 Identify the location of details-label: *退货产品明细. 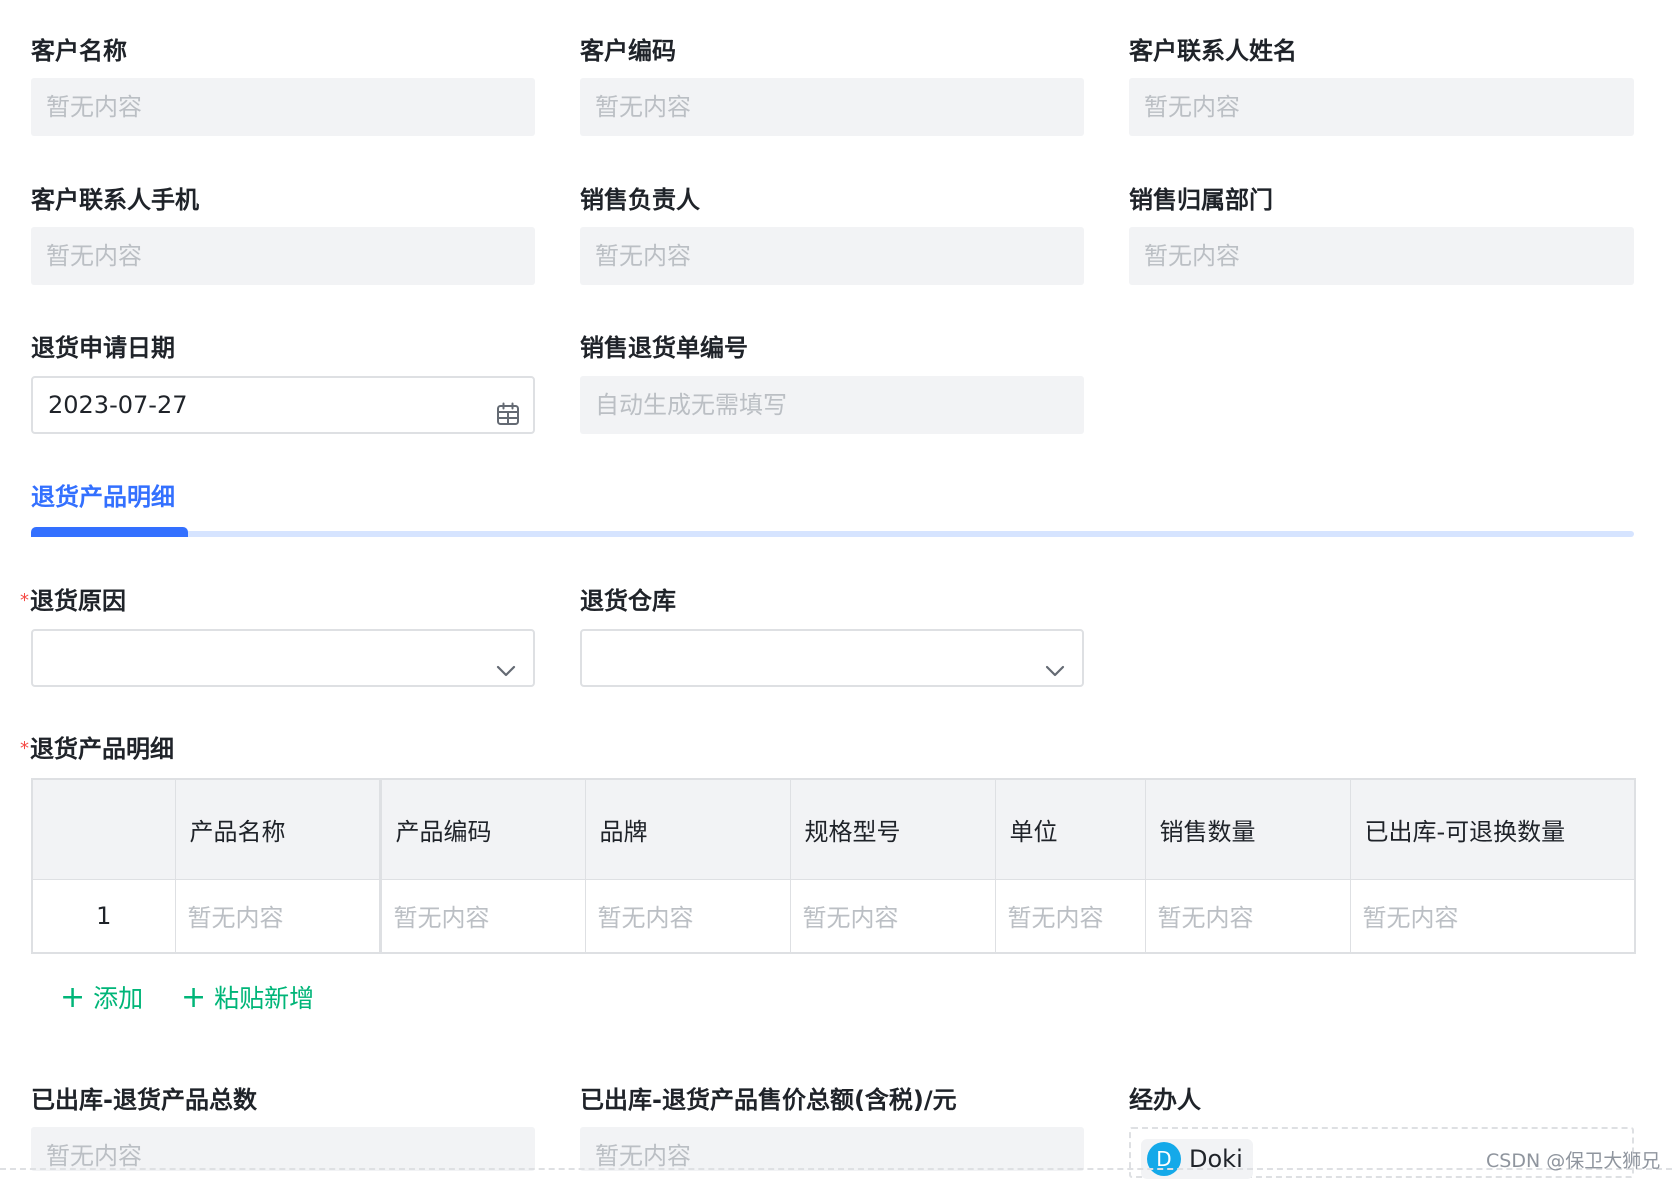
(97, 749).